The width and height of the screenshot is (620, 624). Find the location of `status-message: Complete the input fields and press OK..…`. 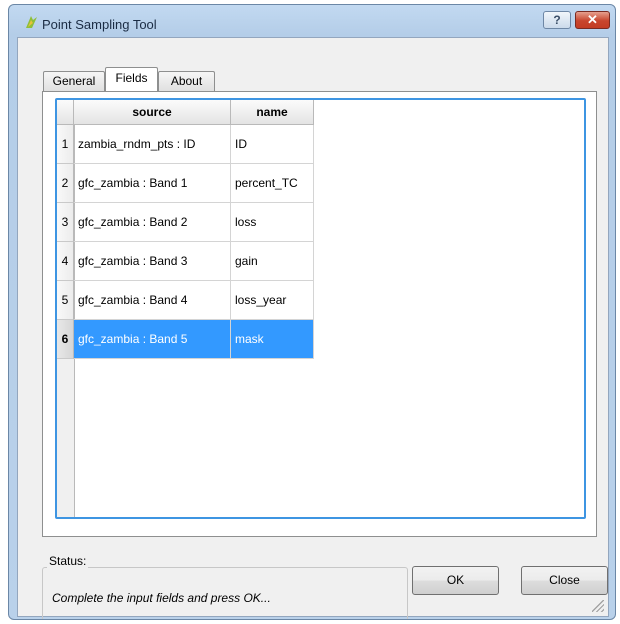

status-message: Complete the input fields and press OK..… is located at coordinates (161, 598).